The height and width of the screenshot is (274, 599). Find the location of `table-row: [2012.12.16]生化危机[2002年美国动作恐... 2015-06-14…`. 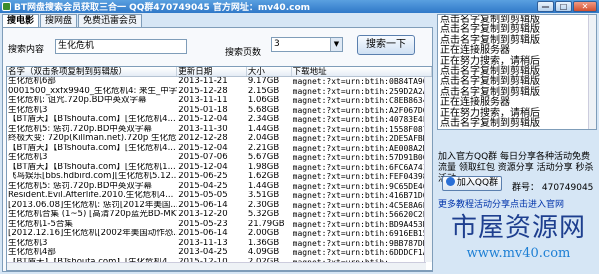

table-row: [2012.12.16]生化危机[2002年美国动作恐... 2015-06-14… is located at coordinates (219, 234).